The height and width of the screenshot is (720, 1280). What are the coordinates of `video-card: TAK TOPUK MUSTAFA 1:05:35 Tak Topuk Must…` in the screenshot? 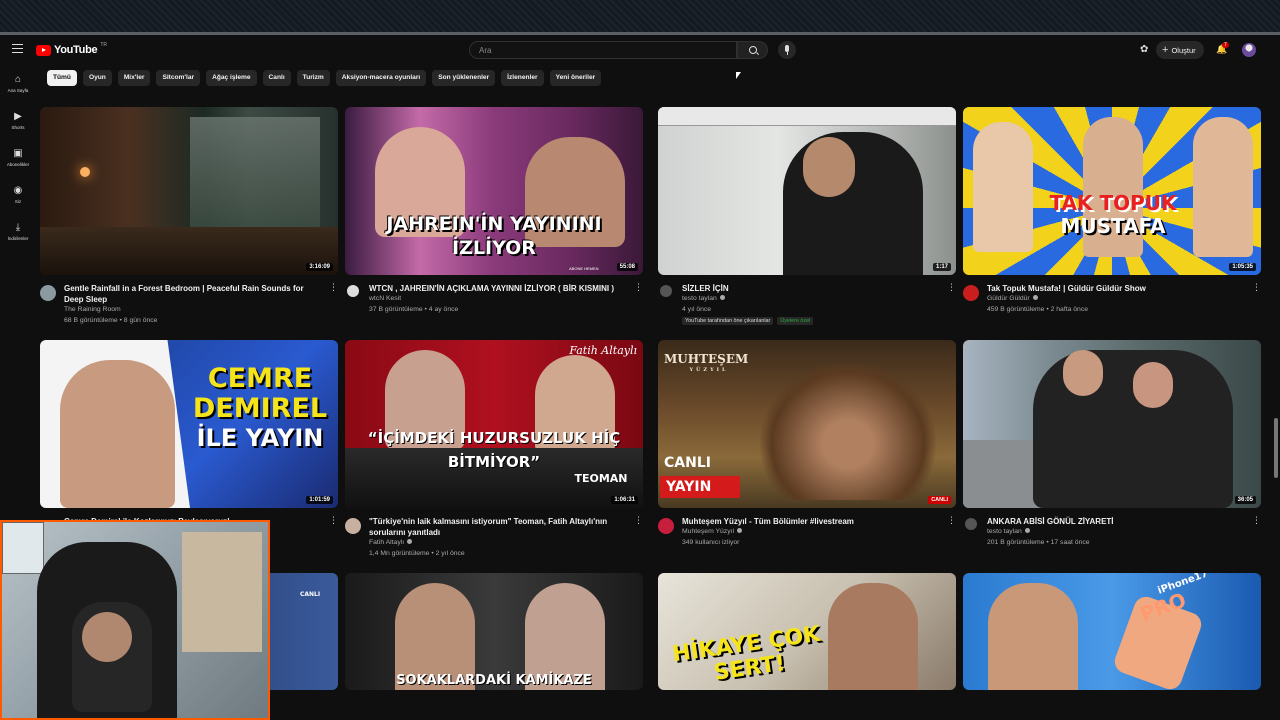 It's located at (1112, 221).